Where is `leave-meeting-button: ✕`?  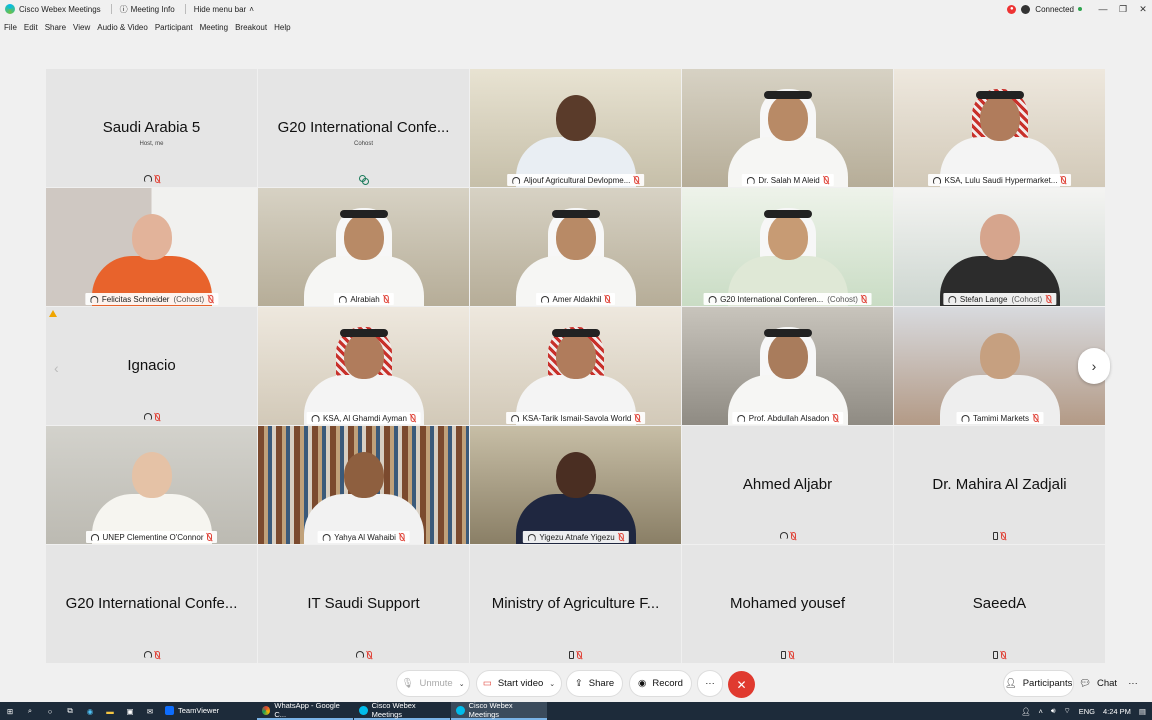
leave-meeting-button: ✕ is located at coordinates (741, 684).